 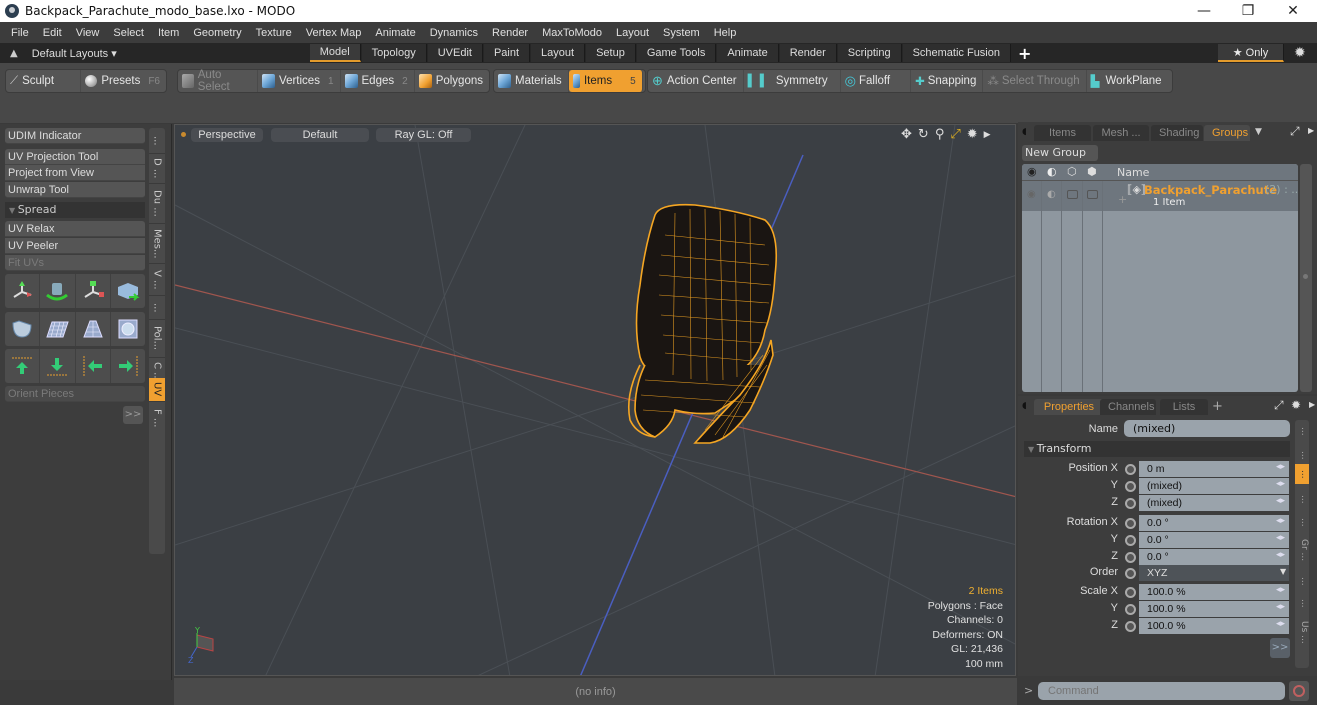 What do you see at coordinates (1060, 153) in the screenshot?
I see `new-group-button: New Group` at bounding box center [1060, 153].